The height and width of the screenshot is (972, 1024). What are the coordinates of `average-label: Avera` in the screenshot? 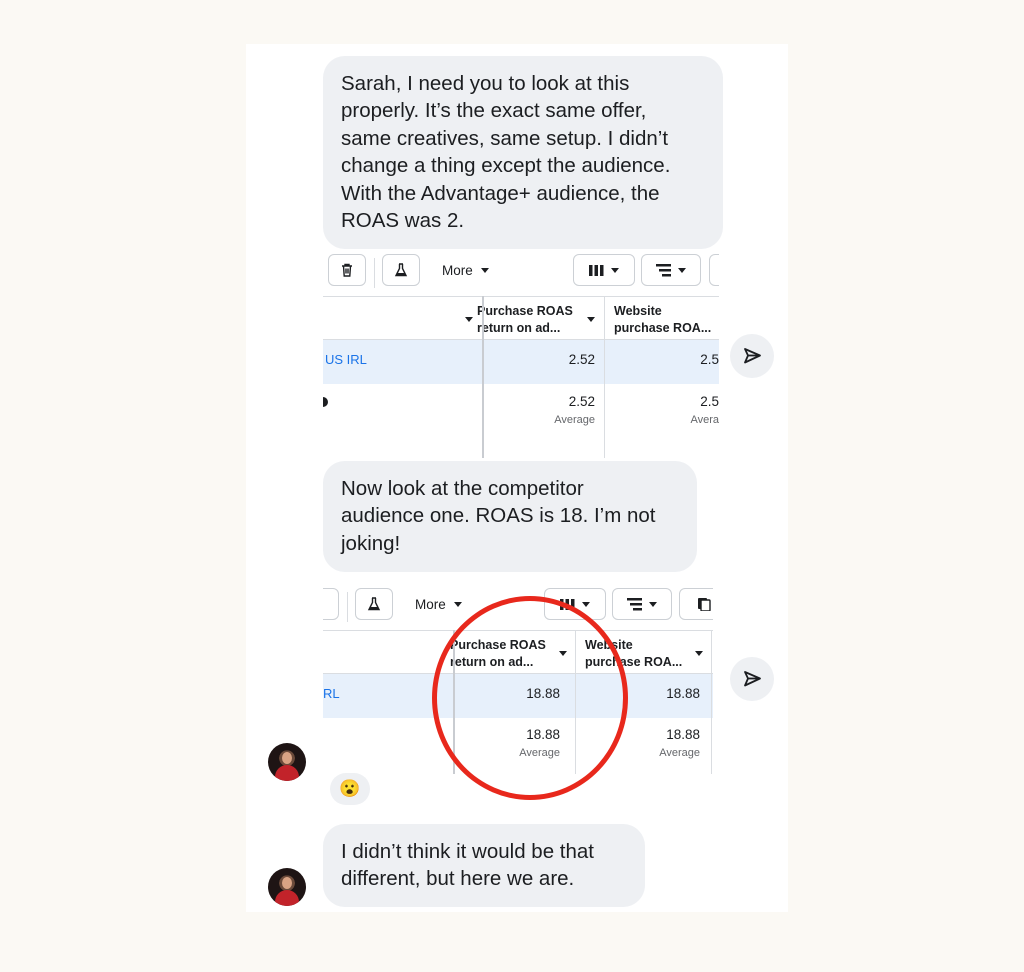 It's located at (704, 420).